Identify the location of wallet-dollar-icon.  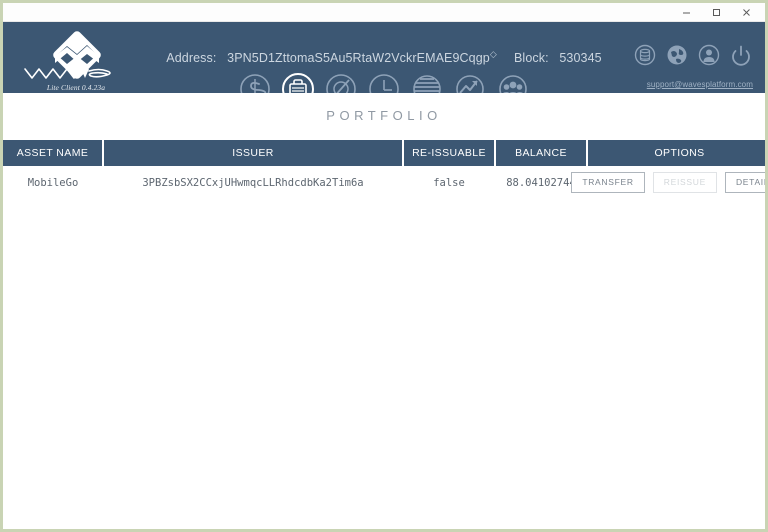
(255, 83).